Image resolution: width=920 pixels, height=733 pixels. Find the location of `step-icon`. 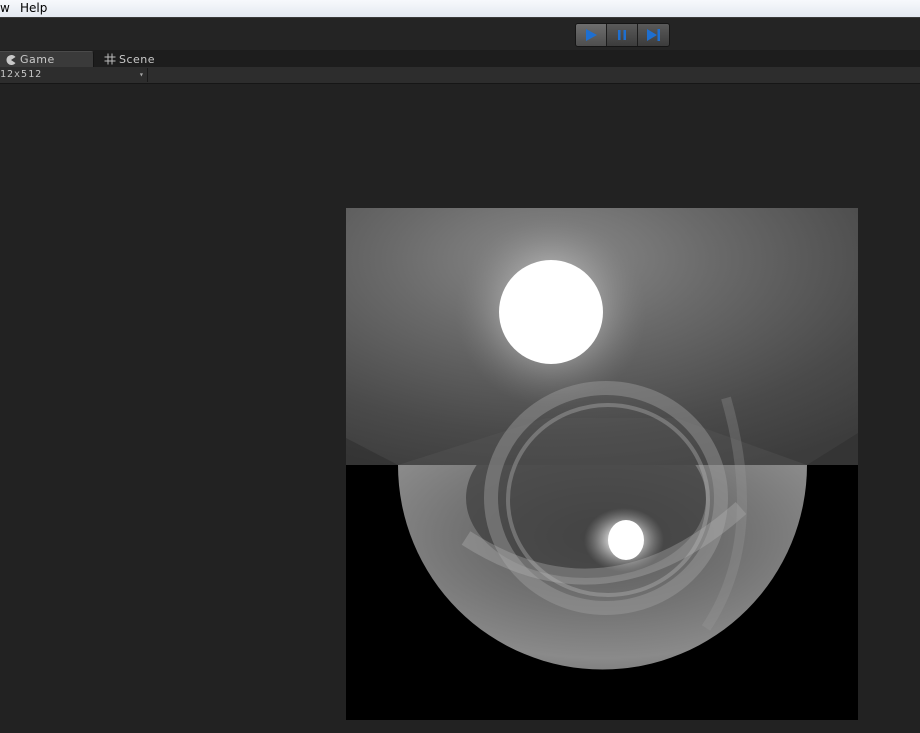

step-icon is located at coordinates (653, 35).